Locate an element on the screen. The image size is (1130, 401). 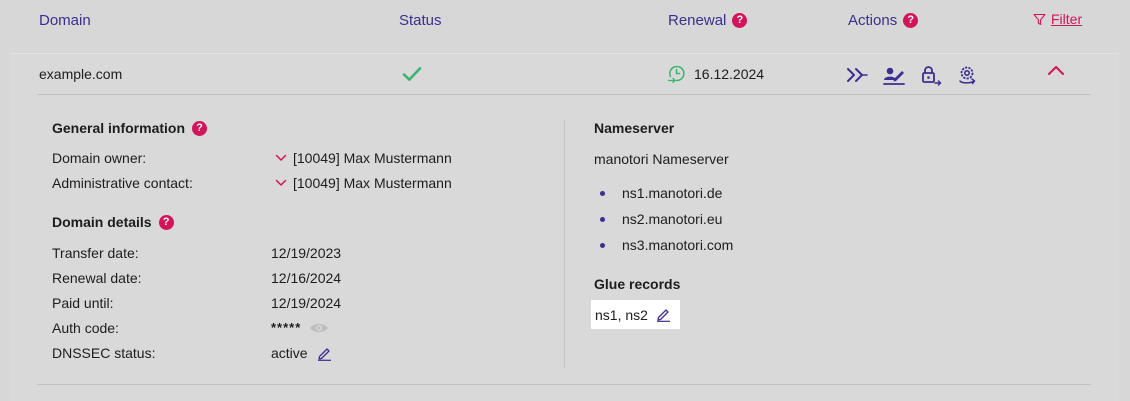
dnssec-status-value: active is located at coordinates (289, 353).